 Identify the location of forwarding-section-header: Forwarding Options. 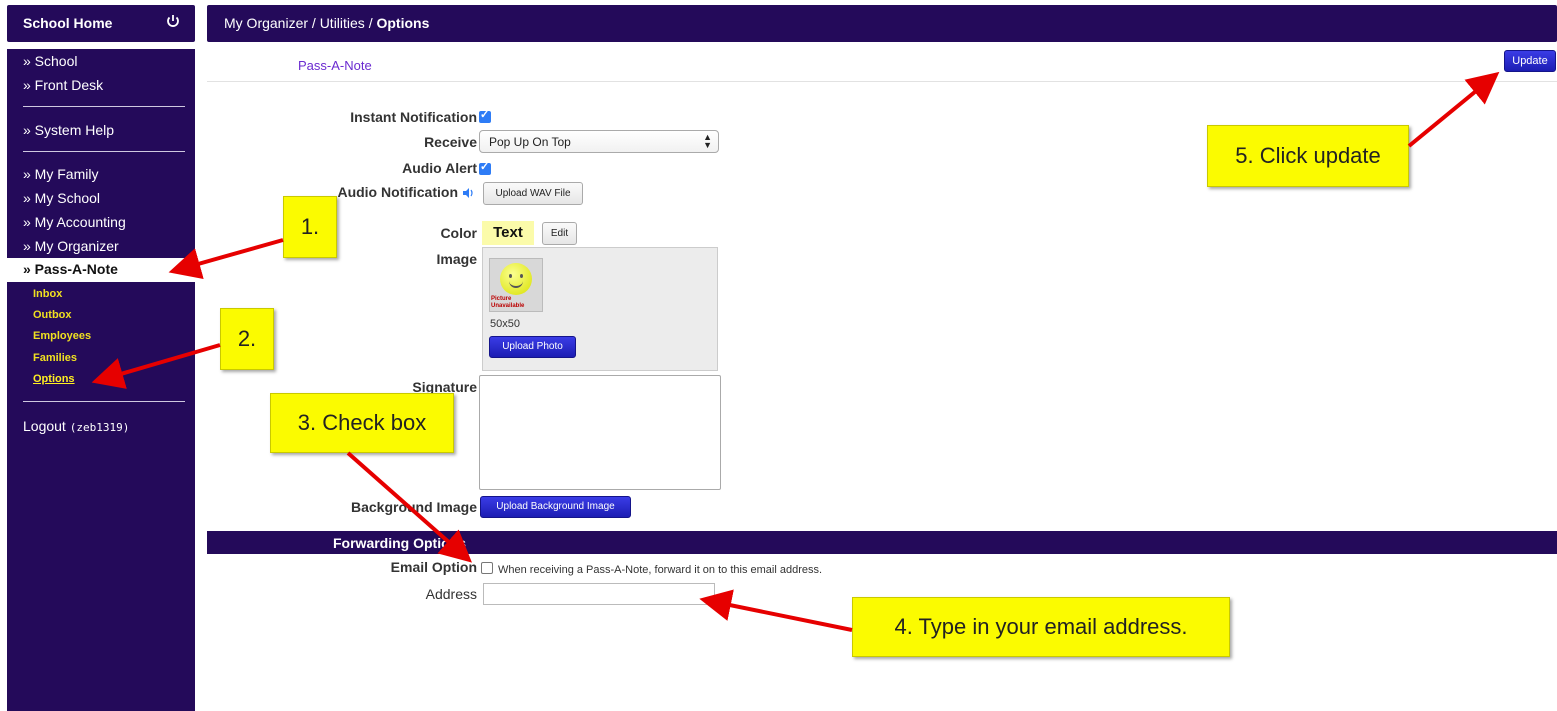
(882, 542).